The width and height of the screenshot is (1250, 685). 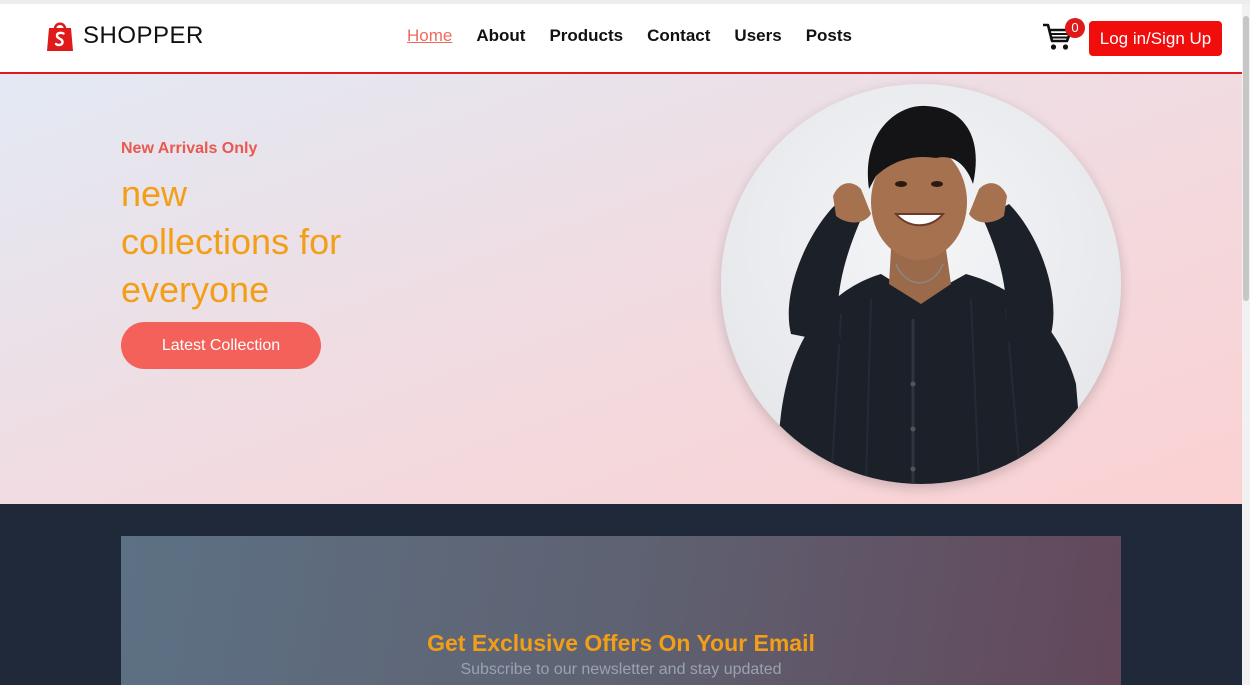 What do you see at coordinates (60, 36) in the screenshot?
I see `shopping-bag-icon` at bounding box center [60, 36].